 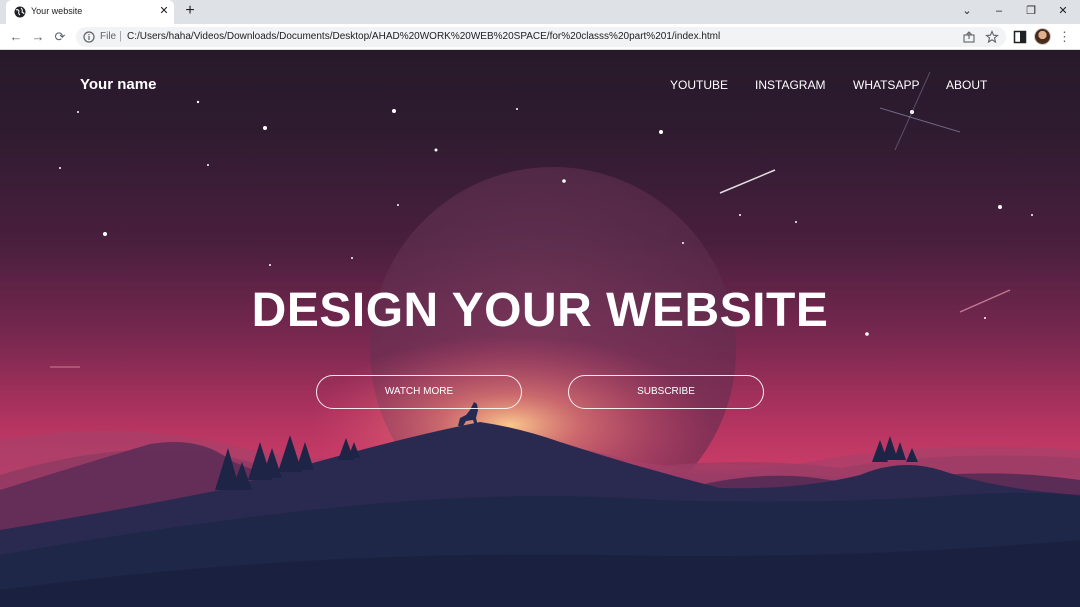 What do you see at coordinates (164, 11) in the screenshot?
I see `close-tab-icon: ✕` at bounding box center [164, 11].